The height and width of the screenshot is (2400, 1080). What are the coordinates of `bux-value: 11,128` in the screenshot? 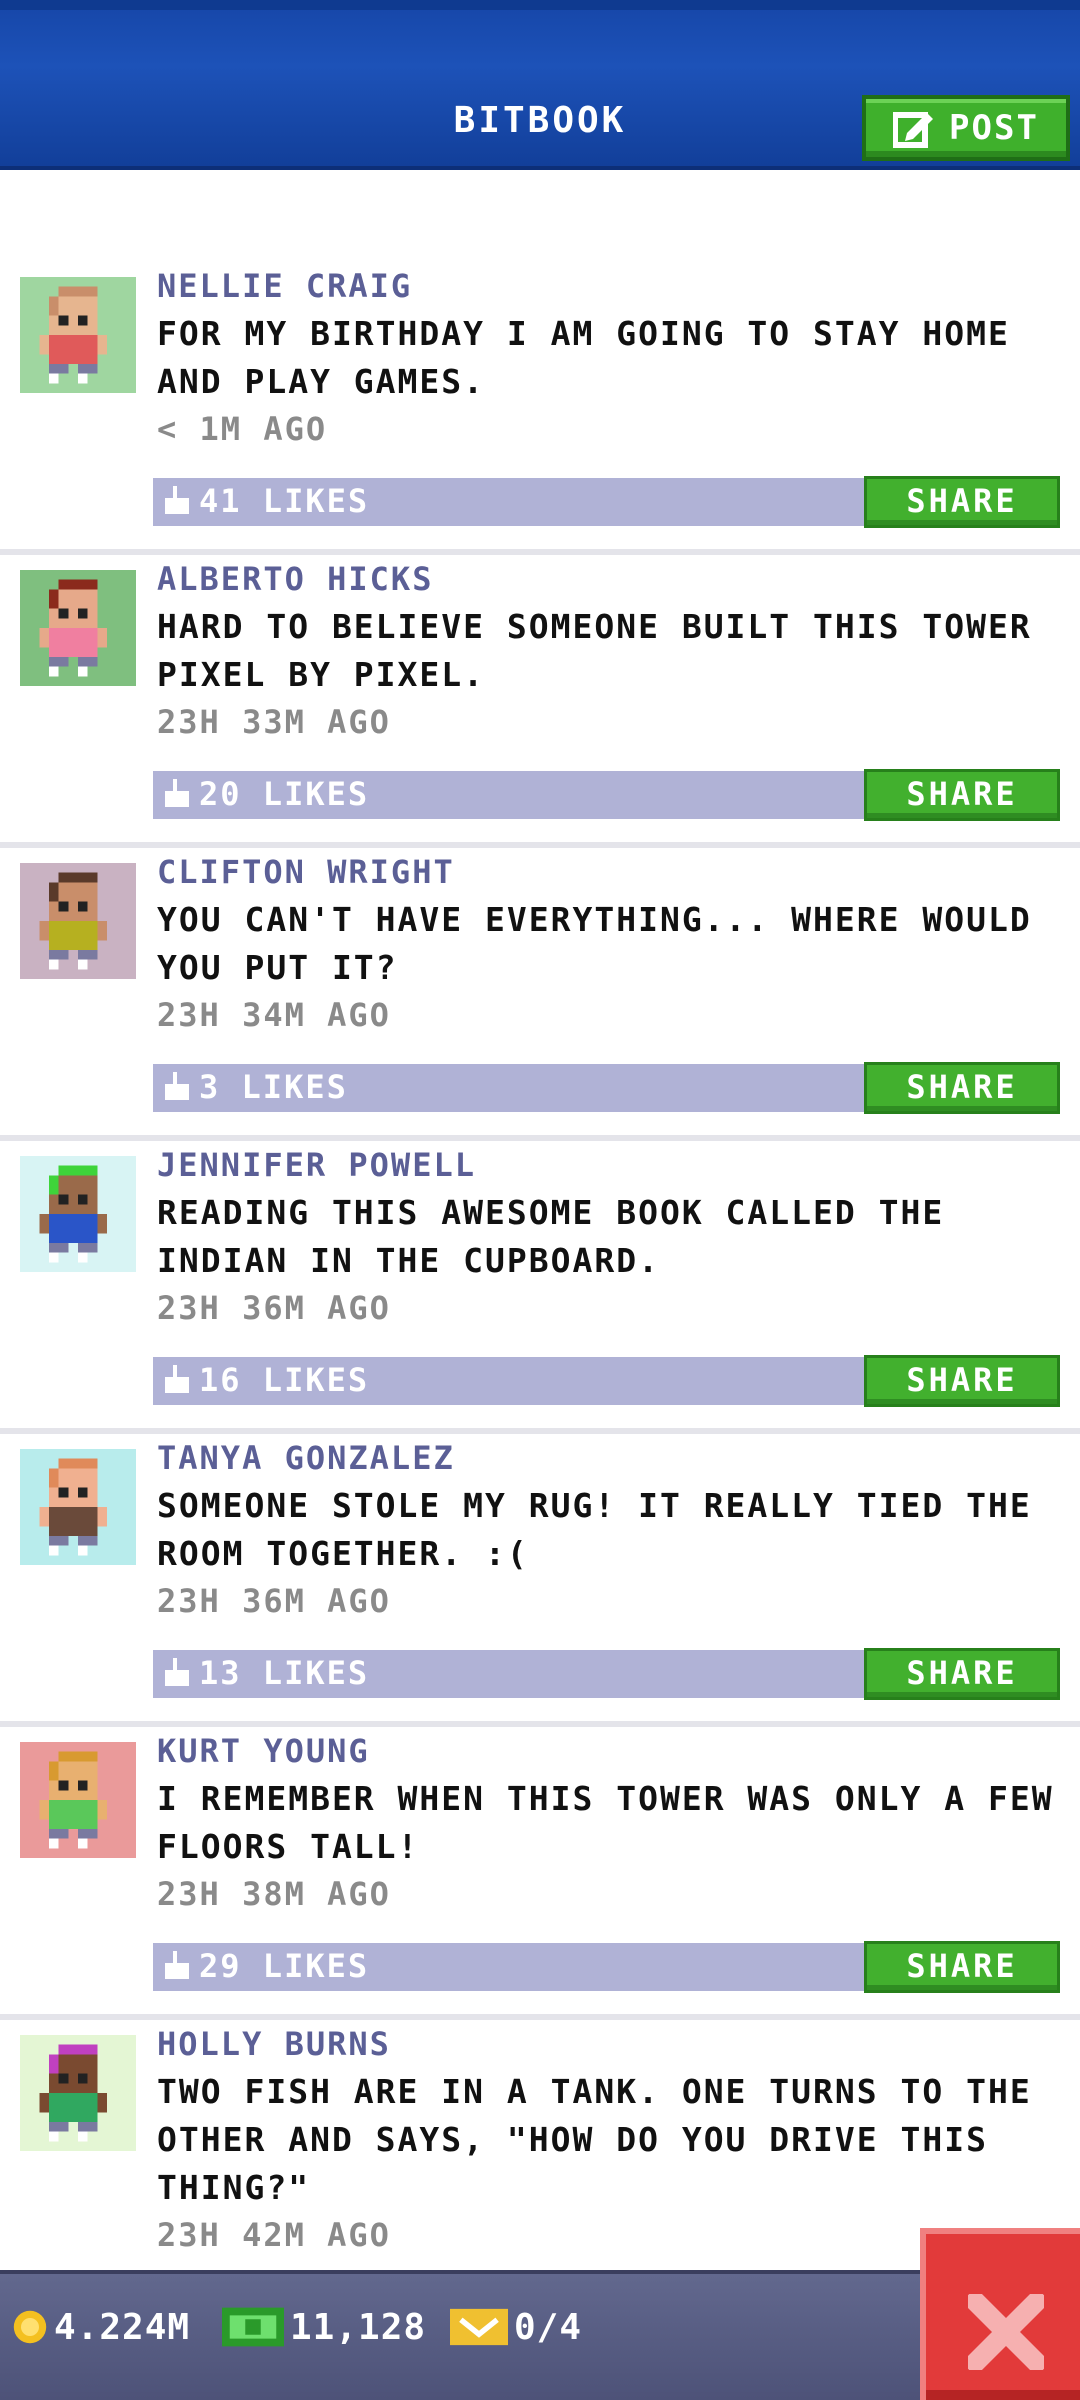 It's located at (358, 2327).